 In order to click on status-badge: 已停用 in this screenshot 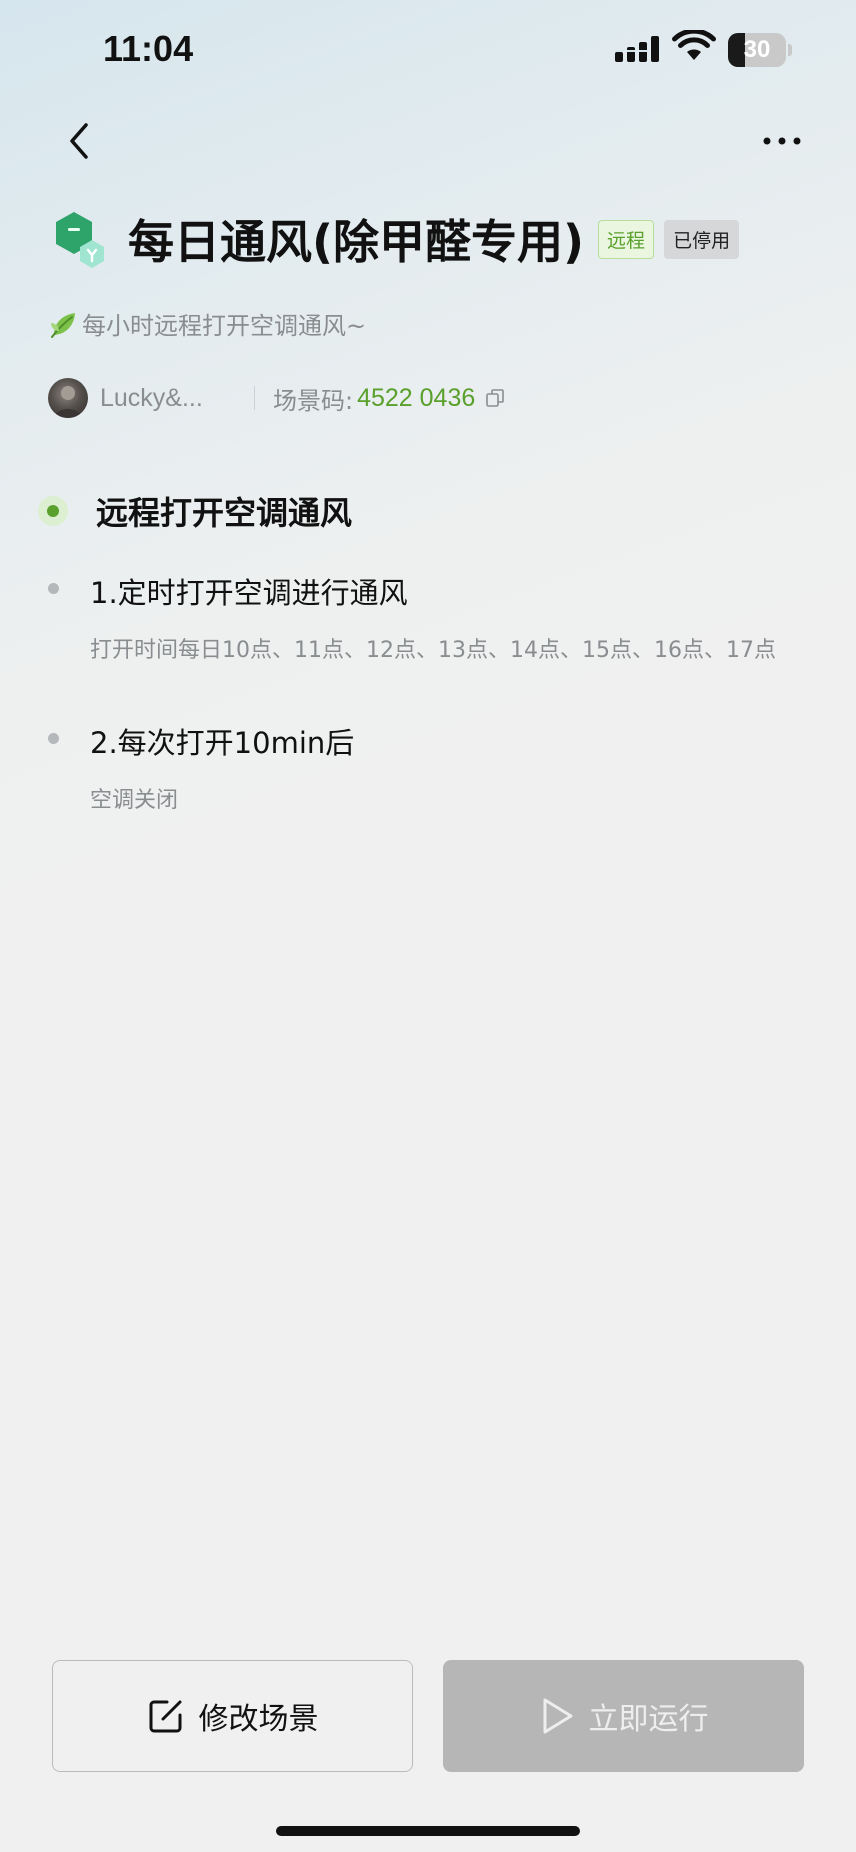, I will do `click(702, 239)`.